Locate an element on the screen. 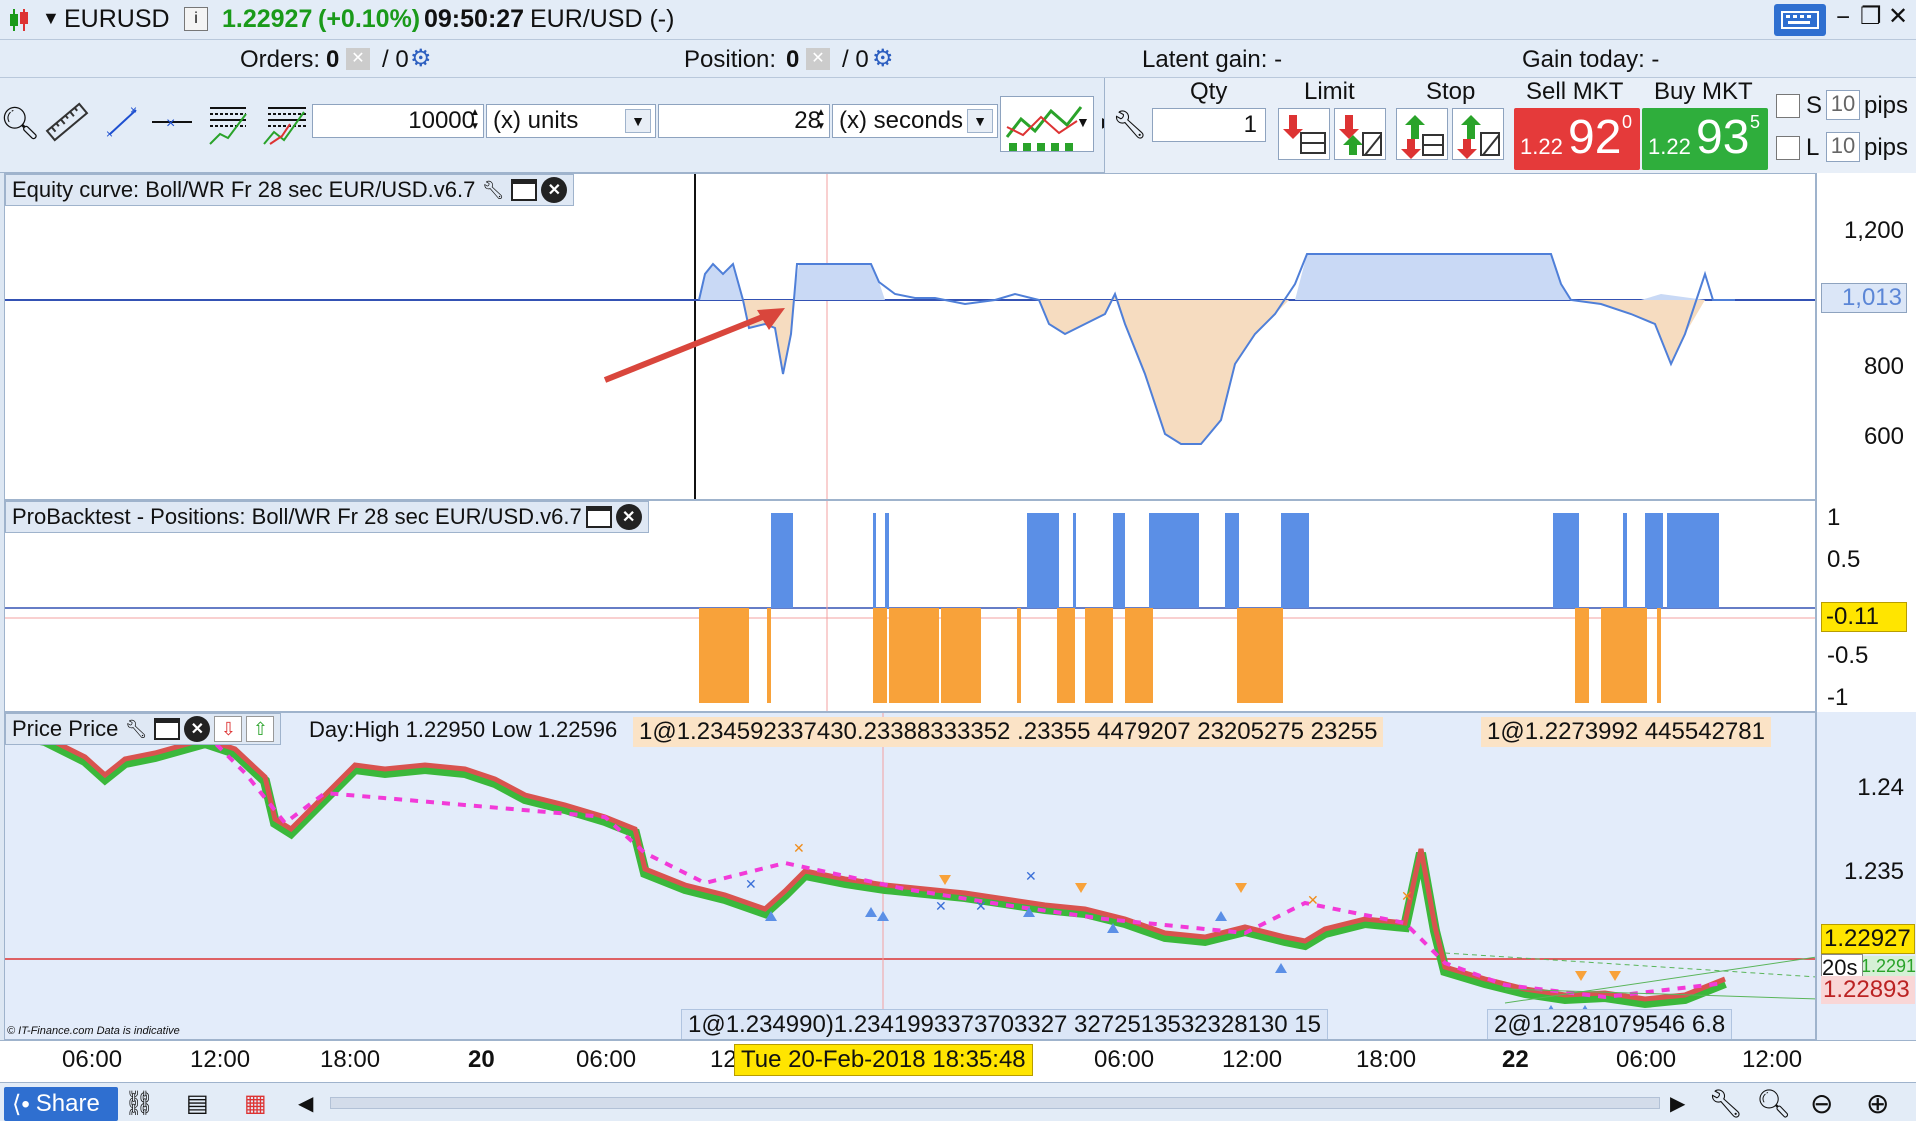  axis-tick: 0.5 is located at coordinates (1844, 559).